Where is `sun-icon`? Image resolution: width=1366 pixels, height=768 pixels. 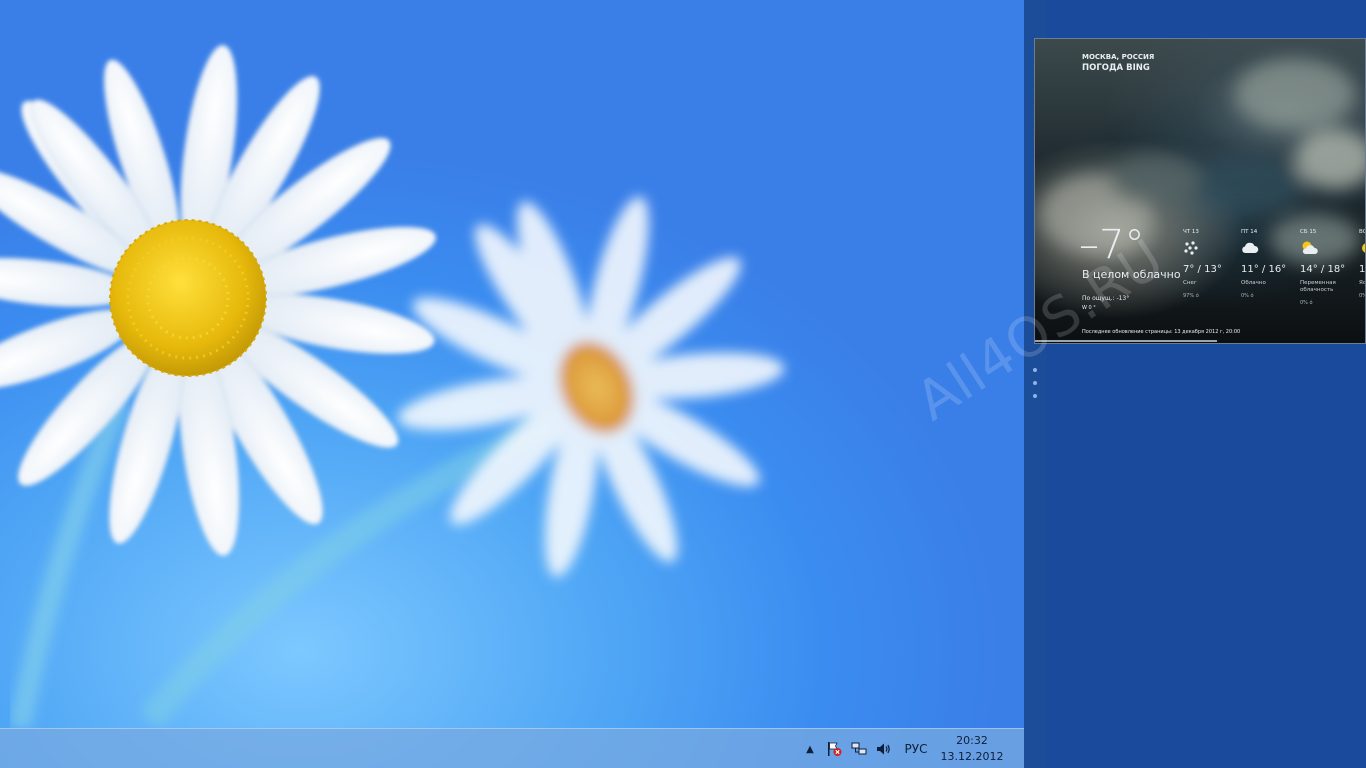 sun-icon is located at coordinates (1363, 248).